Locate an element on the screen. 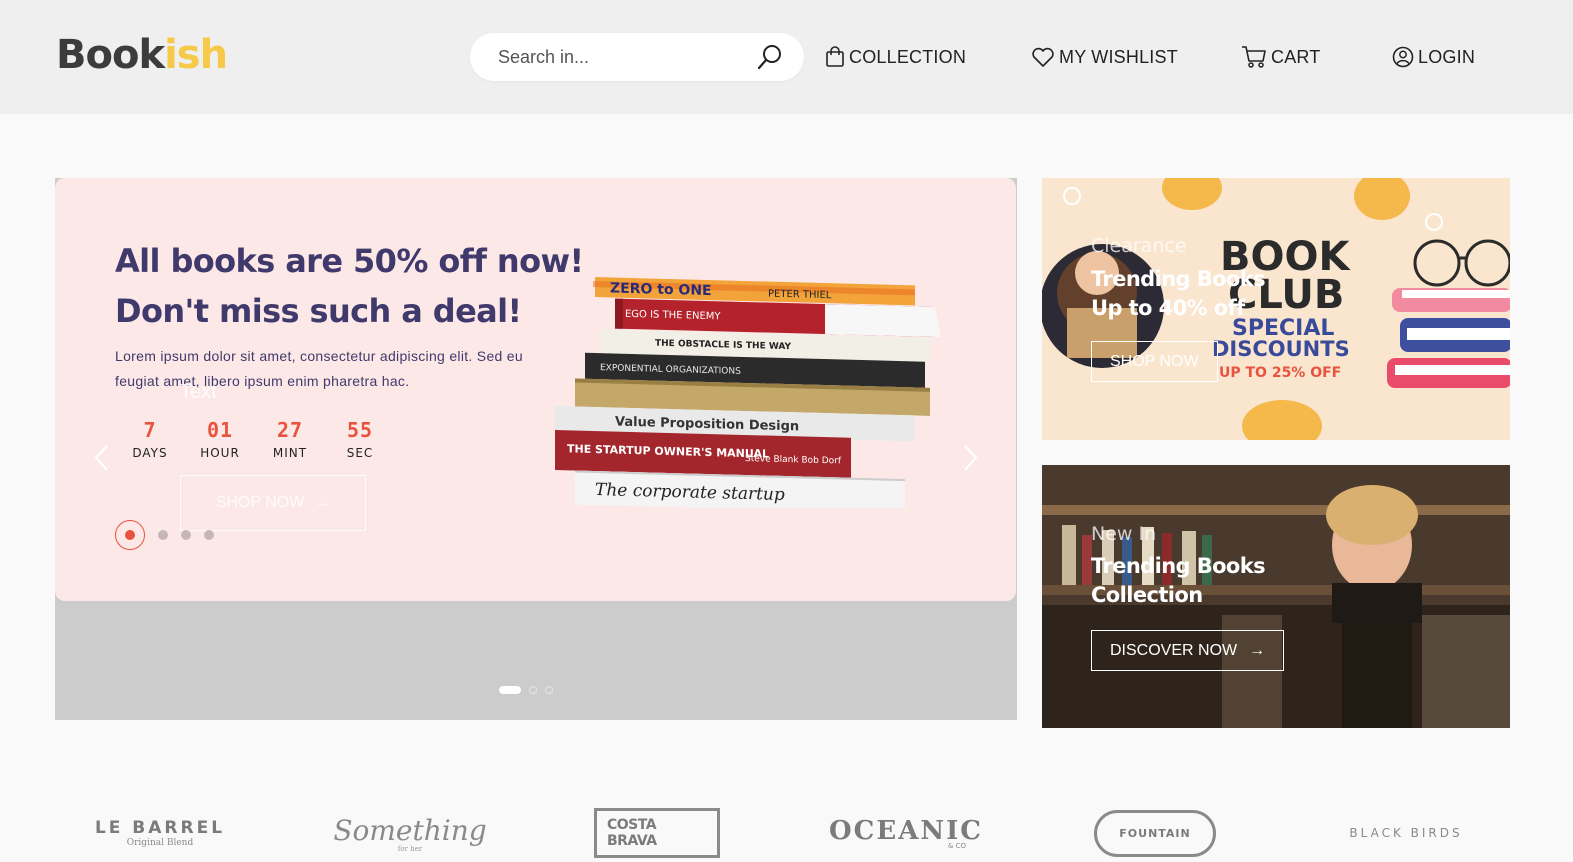  bag-icon is located at coordinates (835, 56).